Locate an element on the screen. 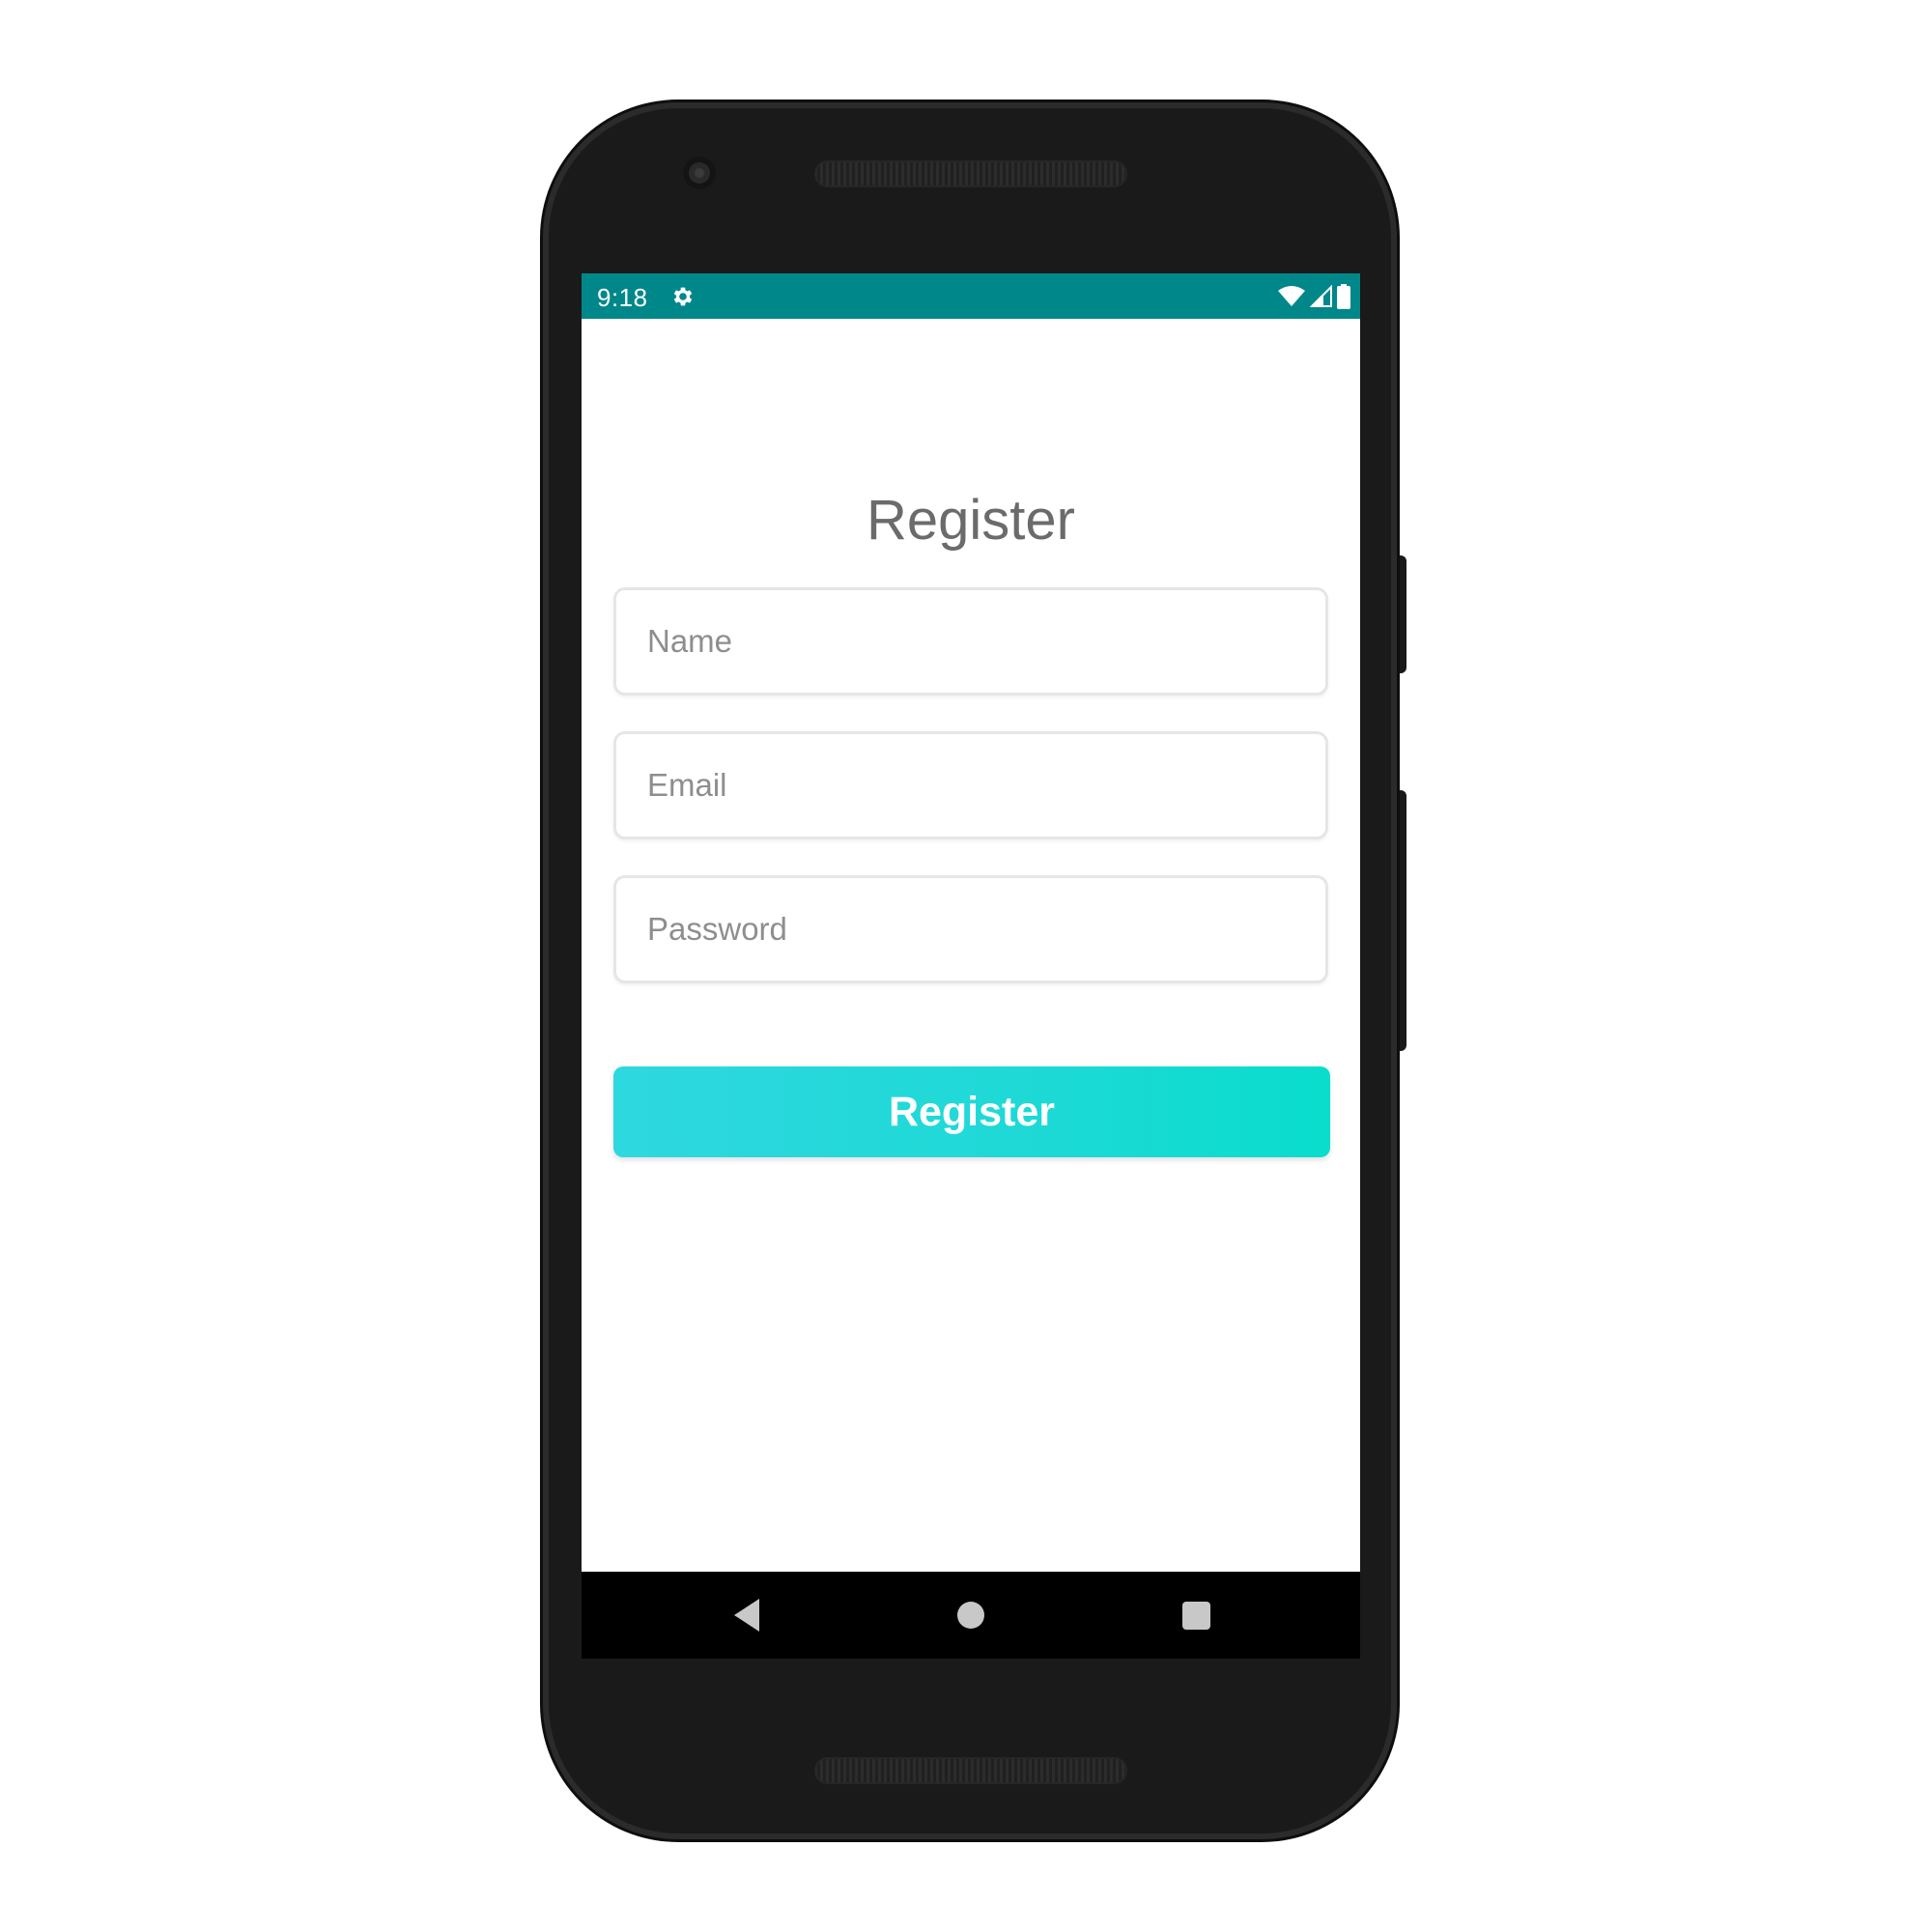  cell-signal-icon is located at coordinates (1321, 296).